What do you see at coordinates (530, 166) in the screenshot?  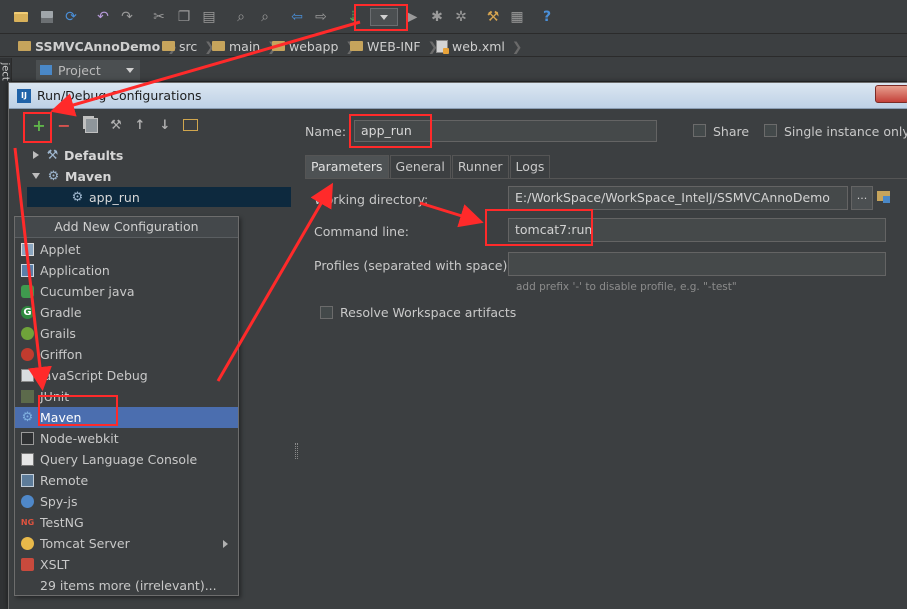 I see `tab-logs: Logs` at bounding box center [530, 166].